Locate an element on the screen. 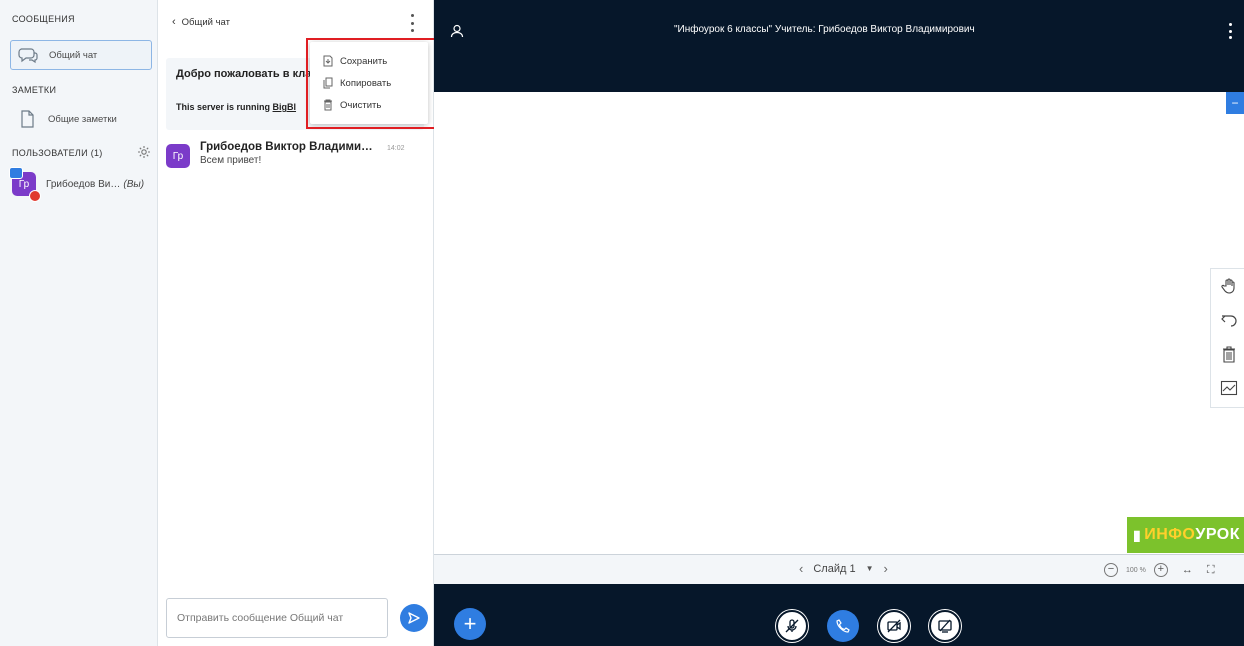 This screenshot has height=646, width=1244. muted-mic-icon is located at coordinates (35, 196).